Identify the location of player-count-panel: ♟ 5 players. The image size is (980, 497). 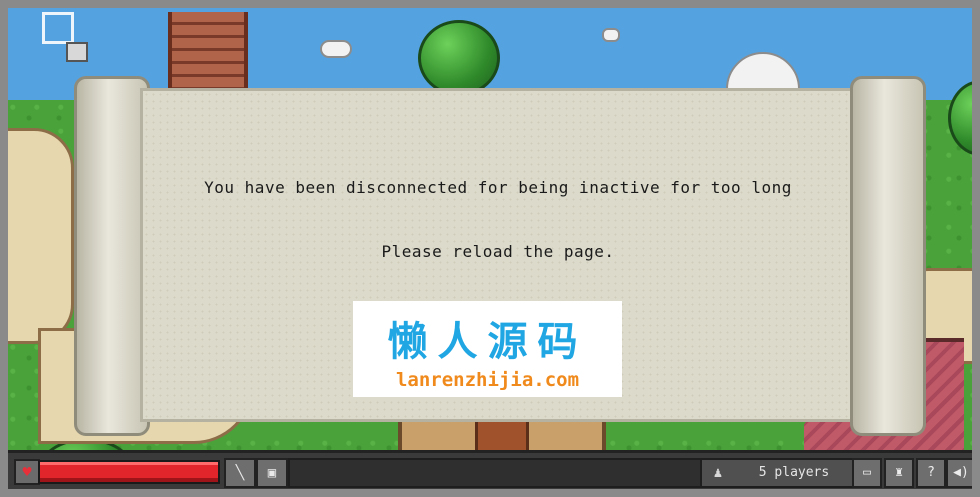
(777, 473).